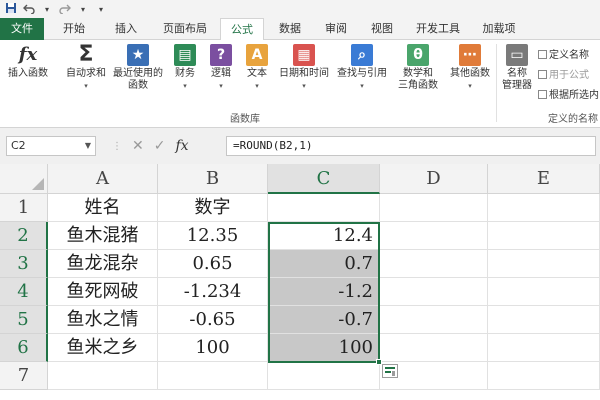 This screenshot has width=600, height=400. I want to click on insert-function-icon: fx, so click(181, 146).